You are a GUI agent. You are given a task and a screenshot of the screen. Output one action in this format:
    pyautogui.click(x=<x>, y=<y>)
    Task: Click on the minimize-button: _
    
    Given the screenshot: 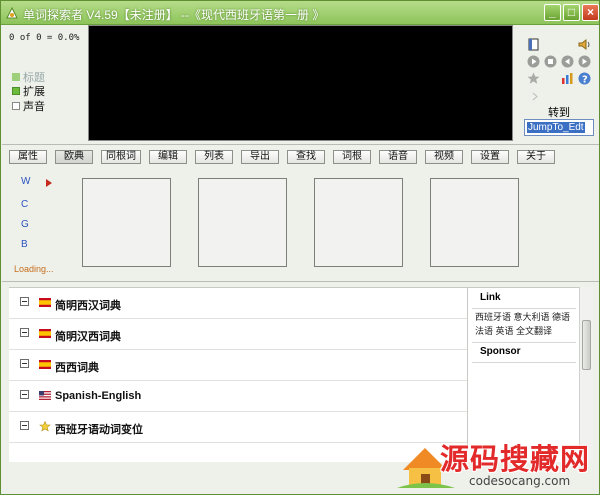 What is the action you would take?
    pyautogui.click(x=552, y=12)
    